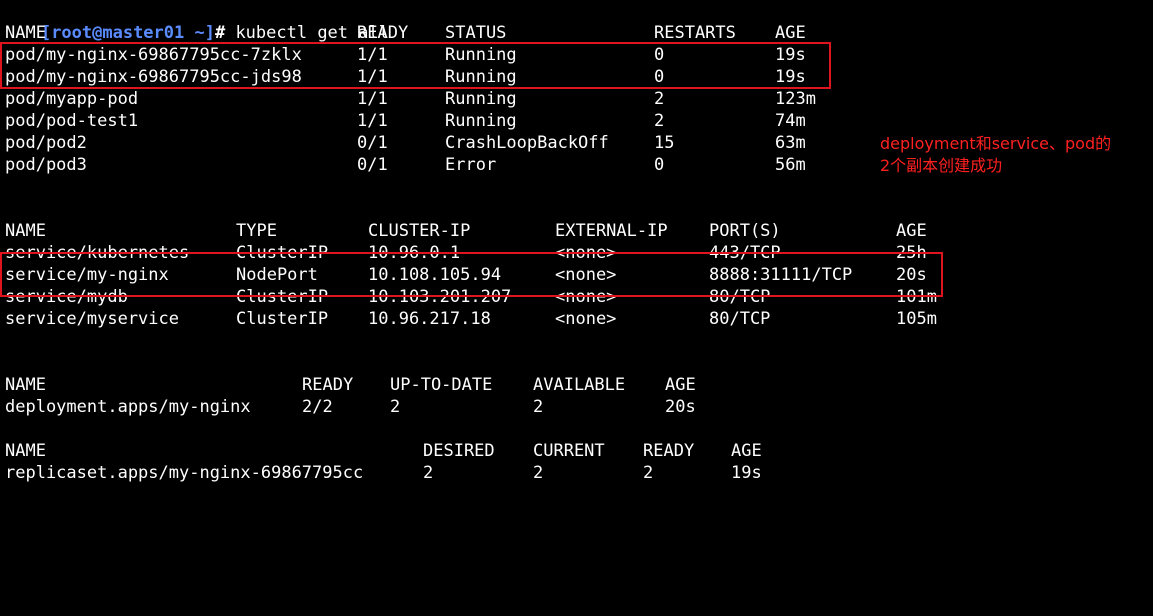  Describe the element at coordinates (317, 407) in the screenshot. I see `deployment-ready: 2/2` at that location.